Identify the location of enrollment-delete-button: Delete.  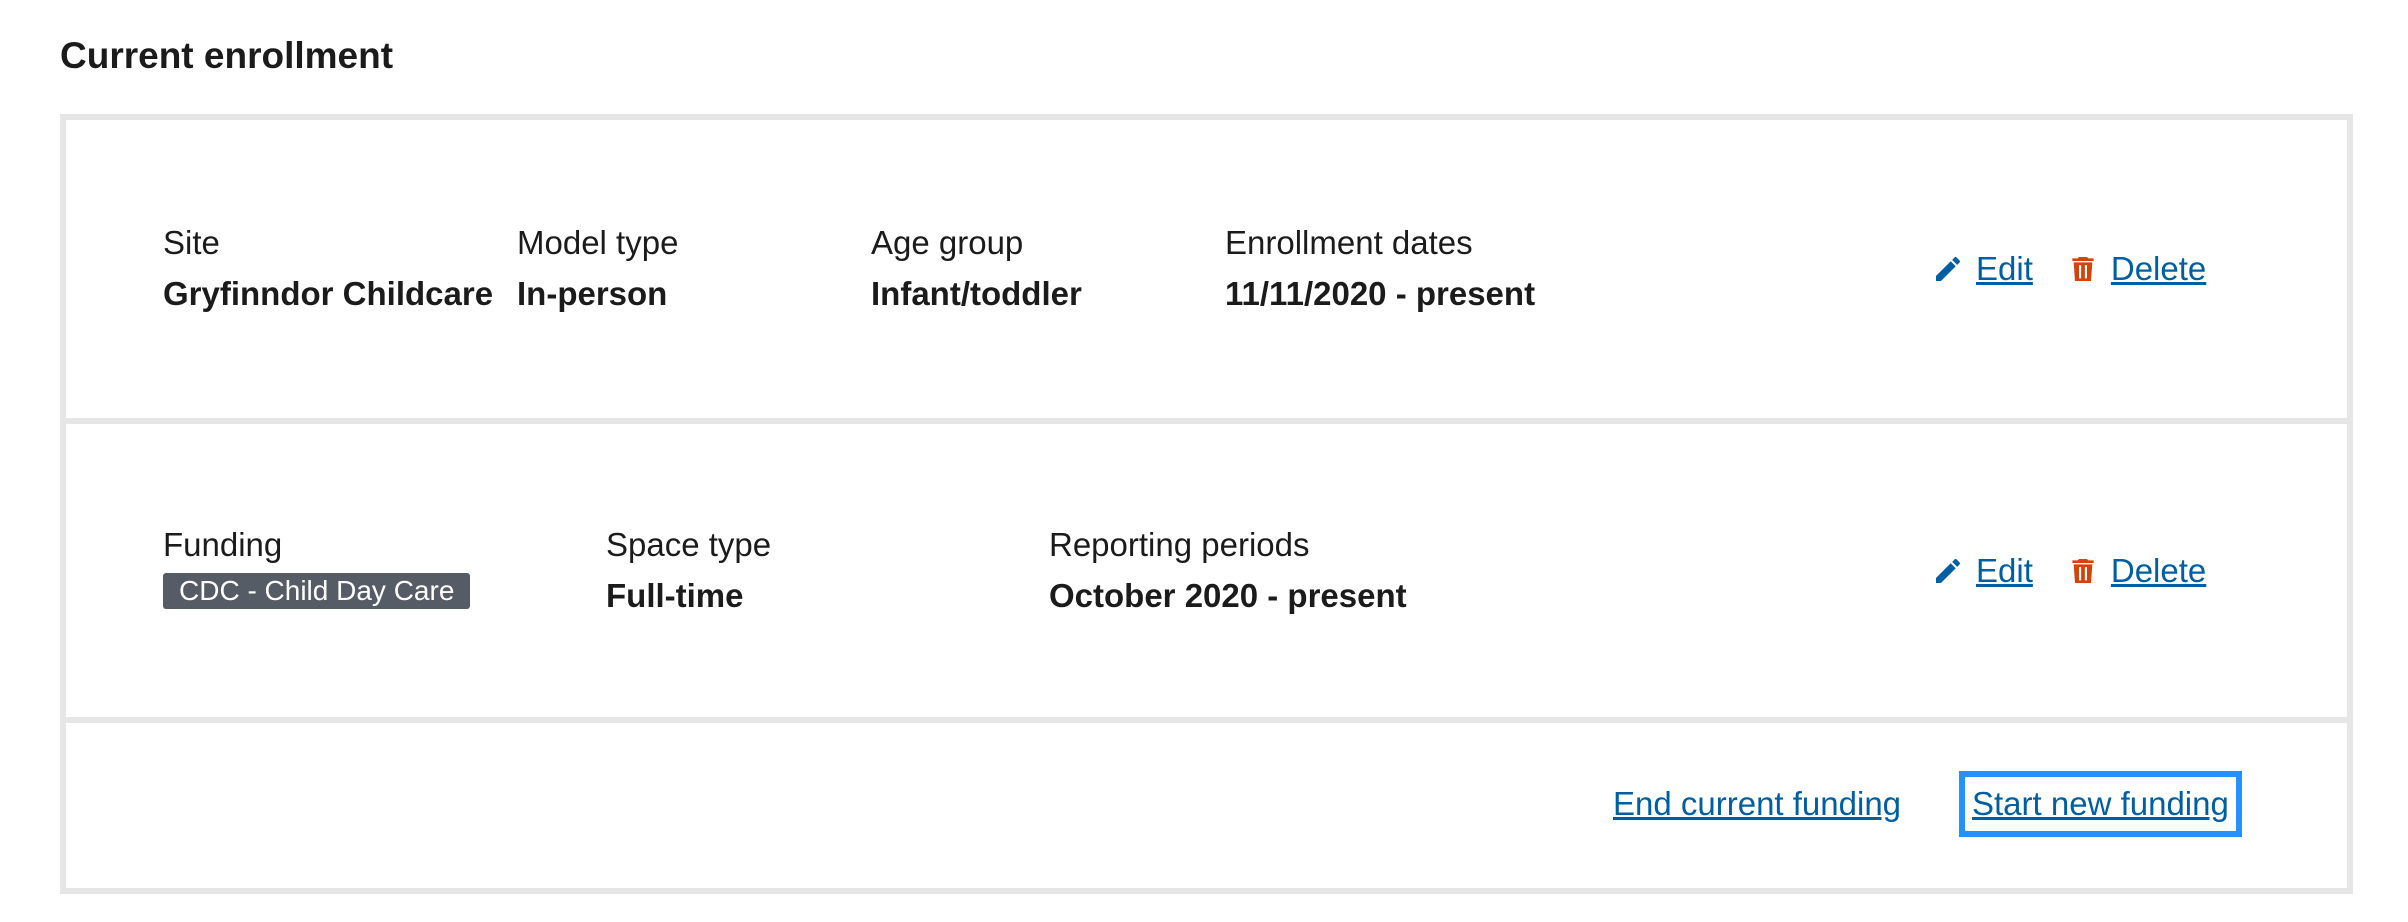
(2136, 269).